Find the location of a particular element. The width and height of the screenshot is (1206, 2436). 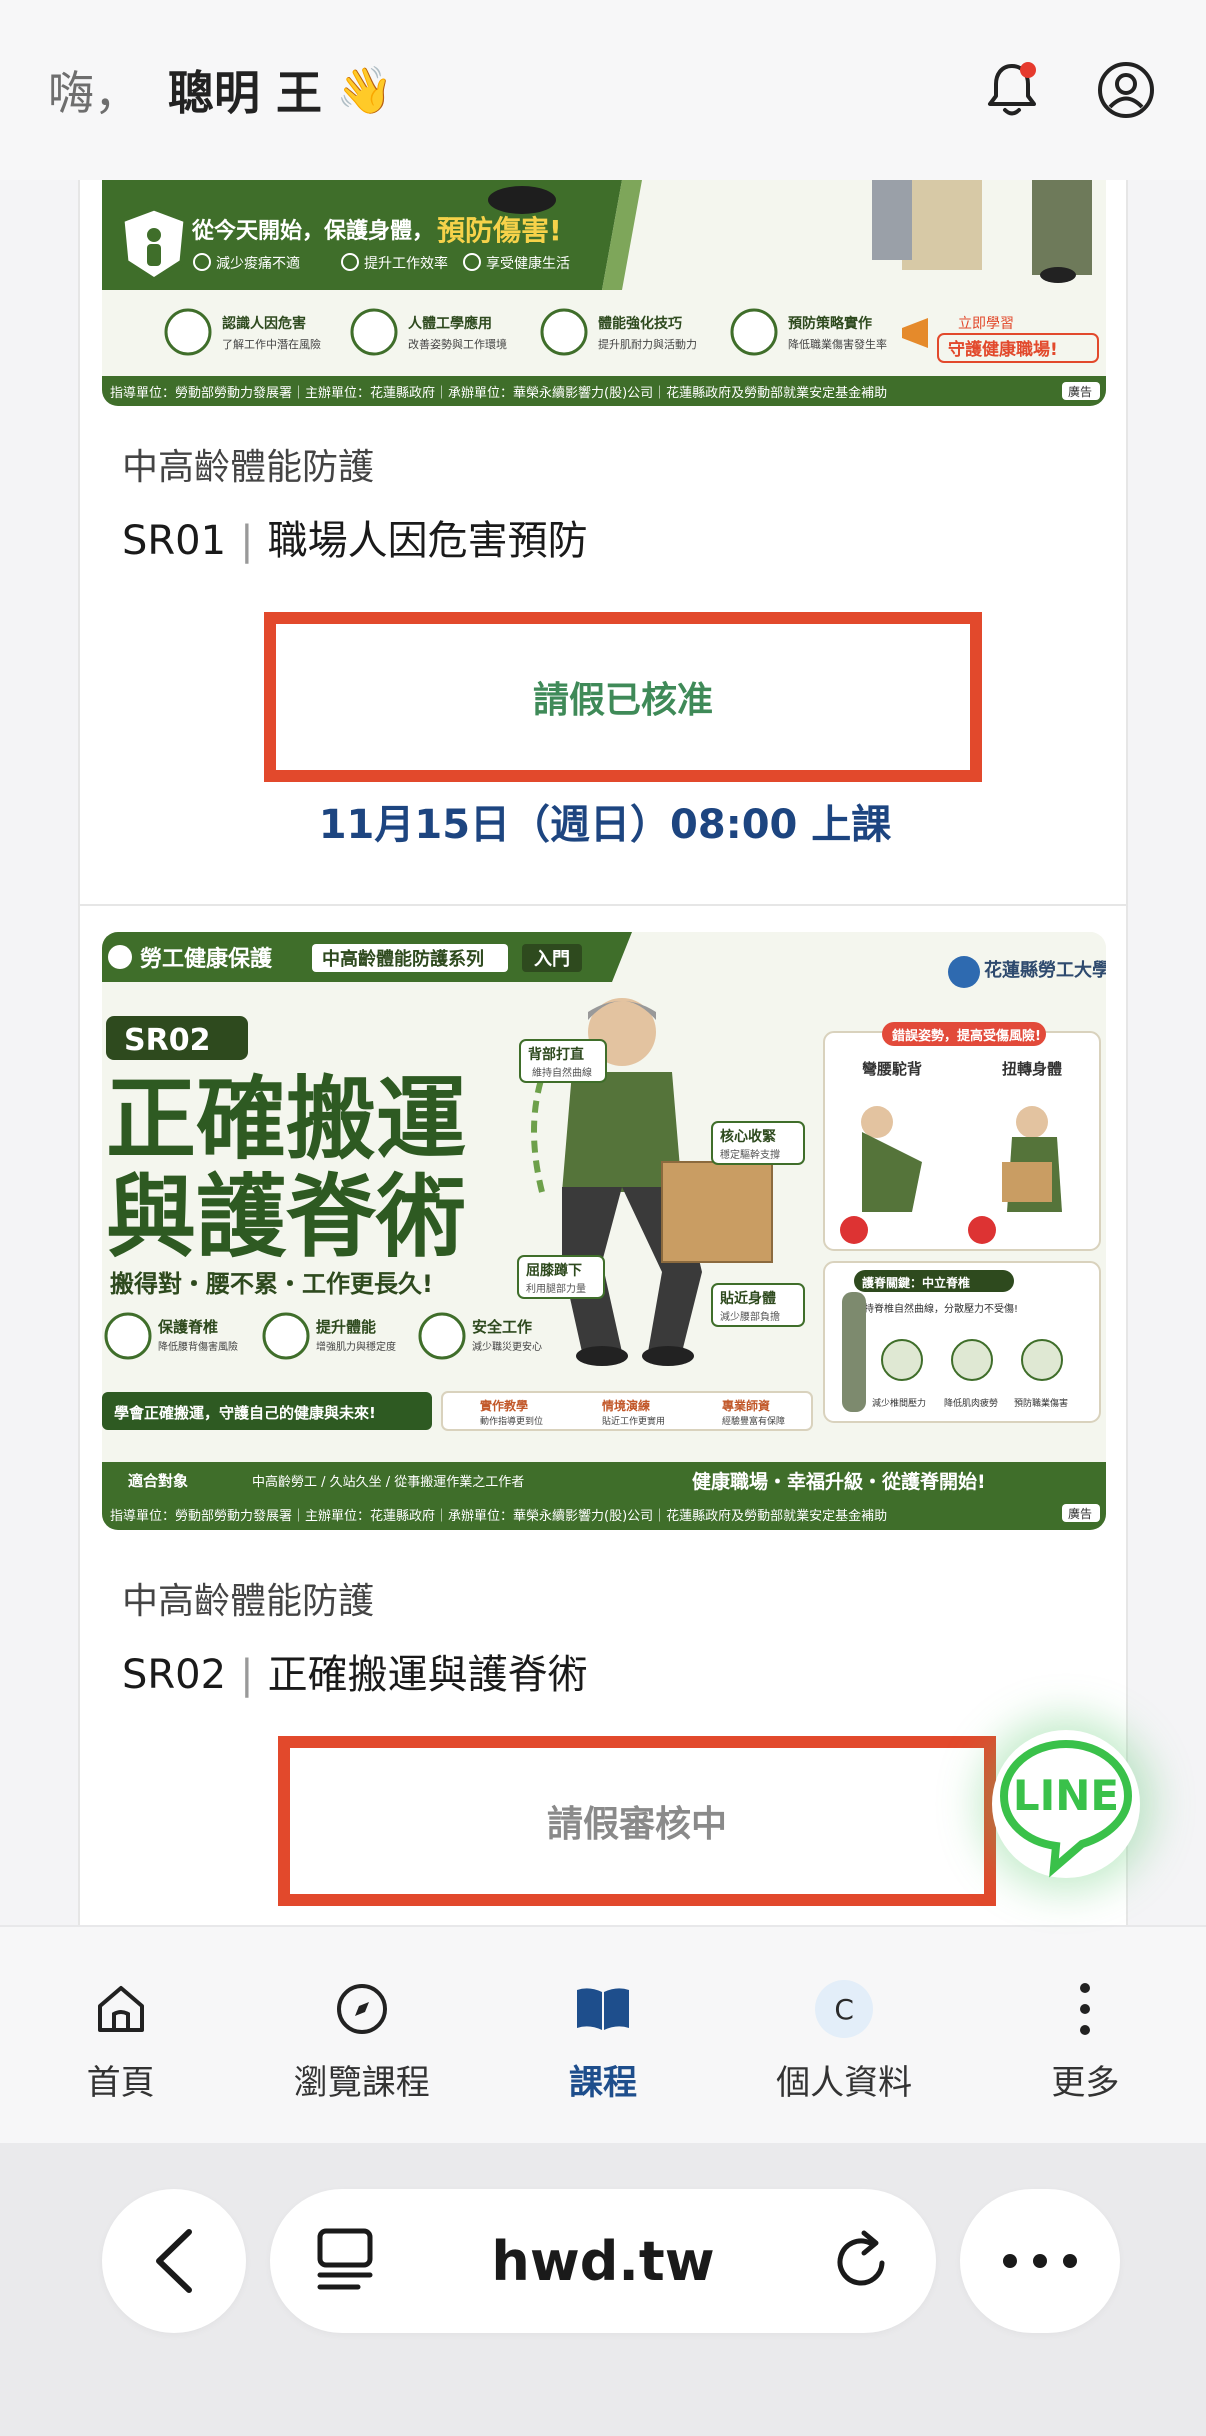

course-title: SR01 | 職場人因危害預防 is located at coordinates (355, 537).